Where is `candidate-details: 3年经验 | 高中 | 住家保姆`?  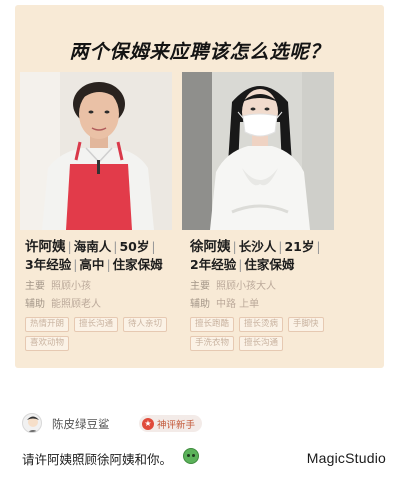 candidate-details: 3年经验 | 高中 | 住家保姆 is located at coordinates (105, 265).